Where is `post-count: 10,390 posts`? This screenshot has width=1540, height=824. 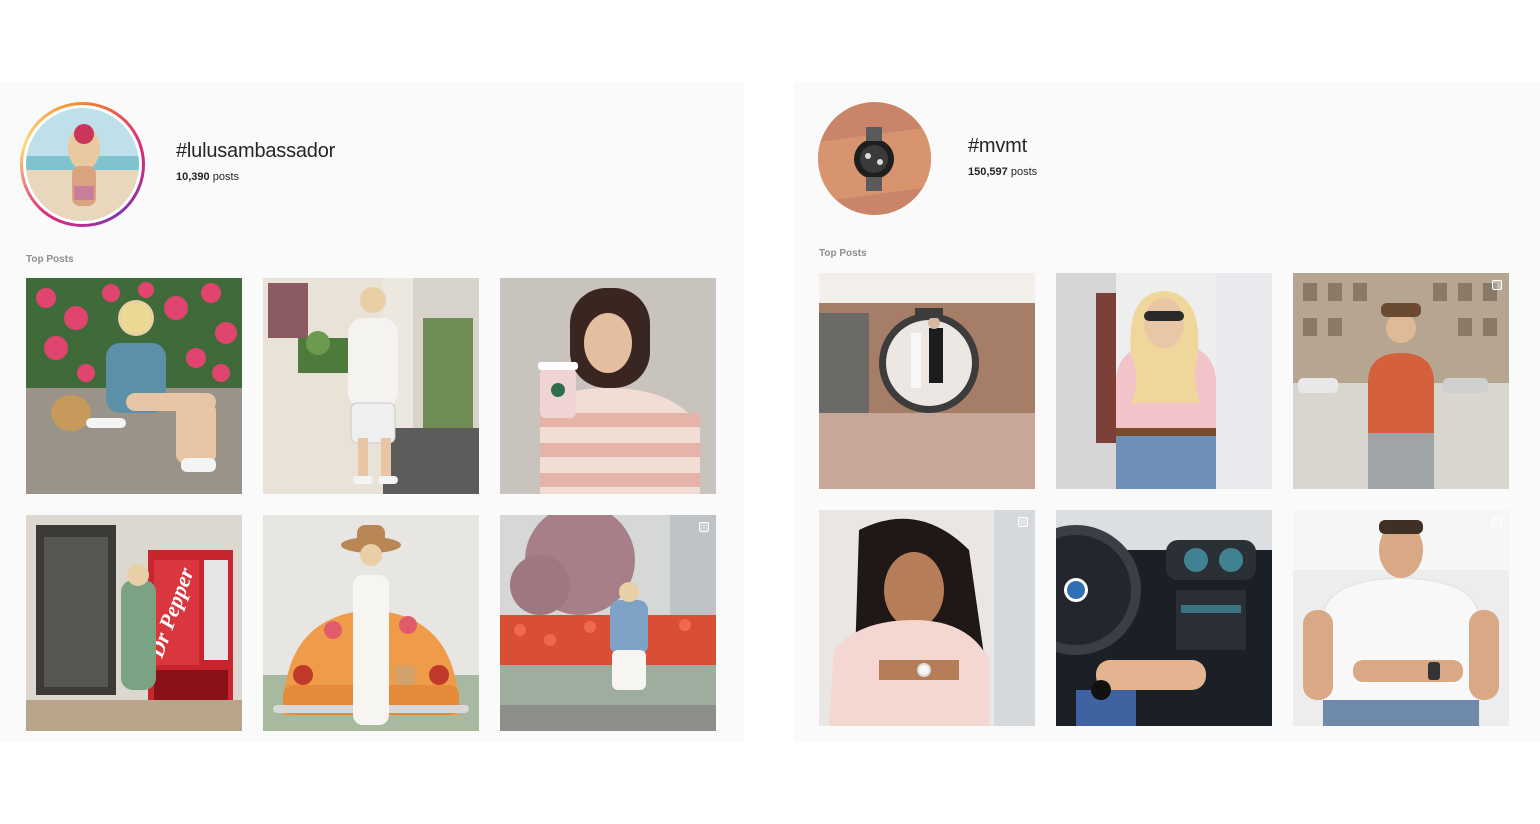
post-count: 10,390 posts is located at coordinates (207, 177).